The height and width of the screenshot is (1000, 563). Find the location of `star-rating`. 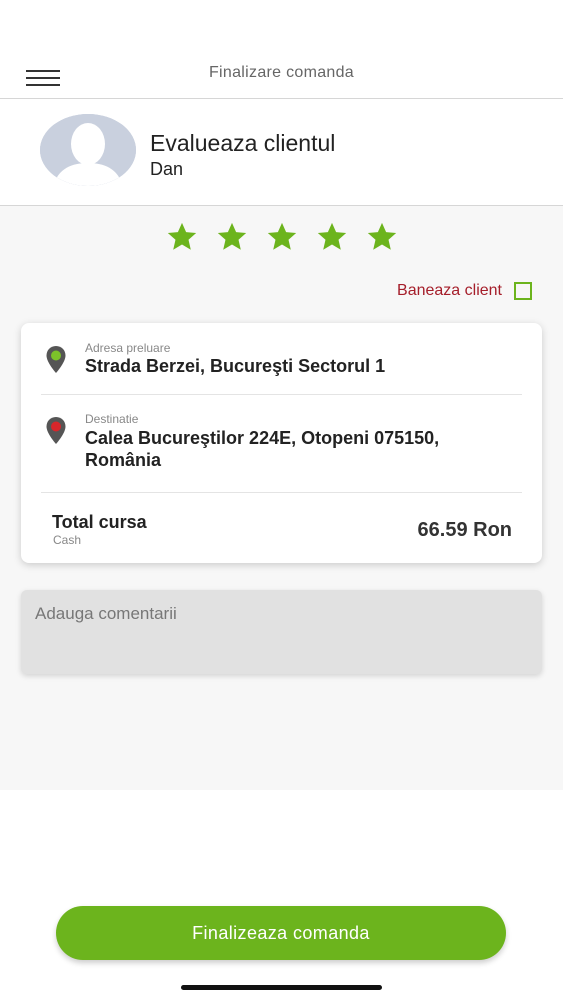

star-rating is located at coordinates (281, 240).